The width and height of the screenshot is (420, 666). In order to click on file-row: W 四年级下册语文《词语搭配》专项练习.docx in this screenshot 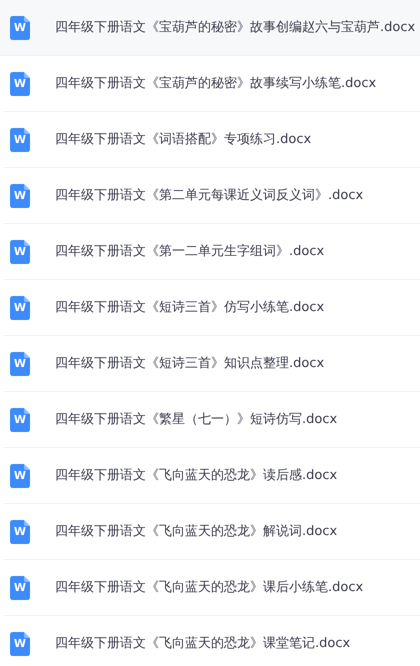, I will do `click(211, 140)`.